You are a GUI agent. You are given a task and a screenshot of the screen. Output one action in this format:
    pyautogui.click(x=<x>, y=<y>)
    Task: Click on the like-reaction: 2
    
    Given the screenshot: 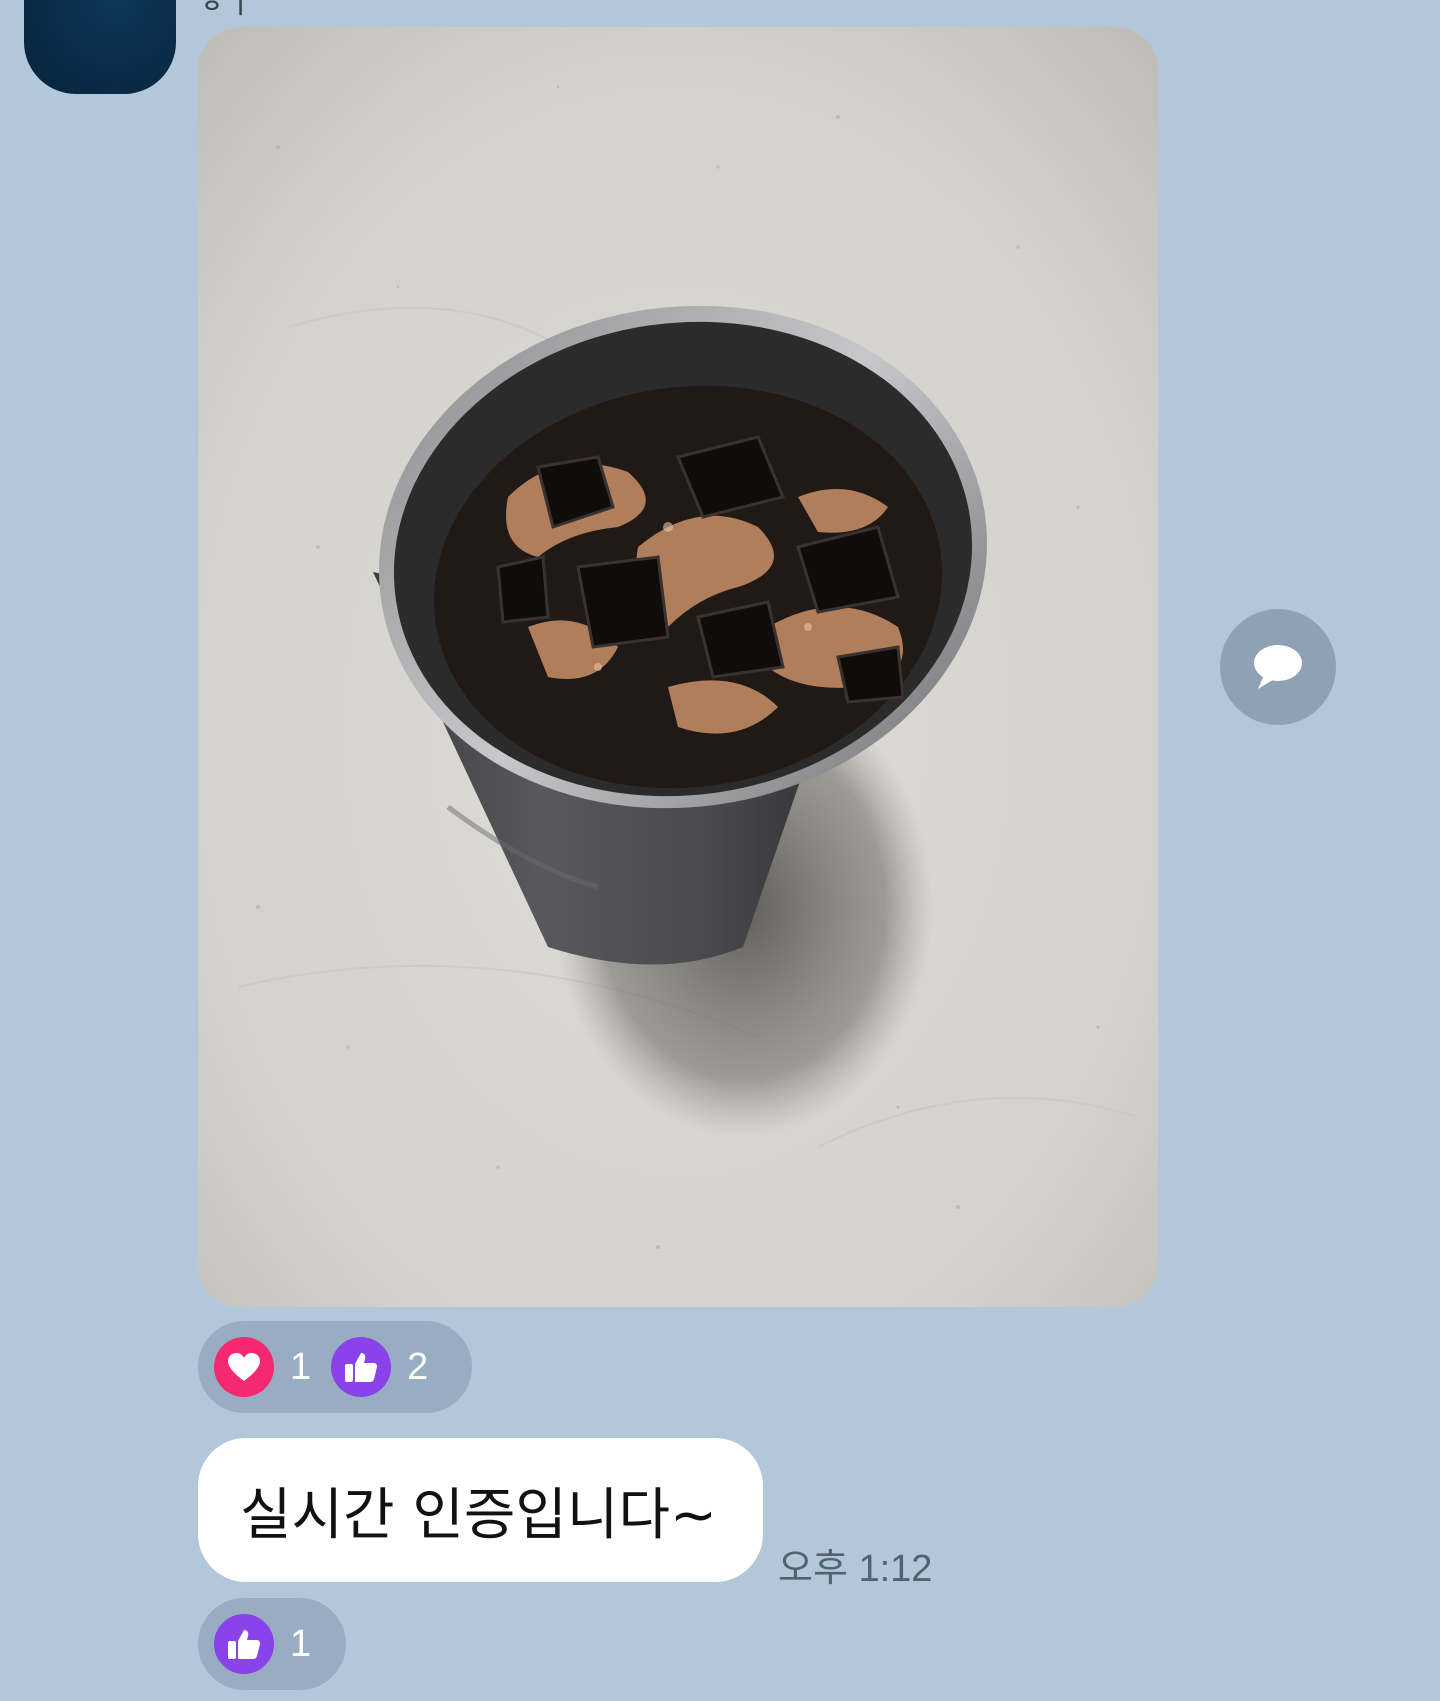 What is the action you would take?
    pyautogui.click(x=379, y=1367)
    